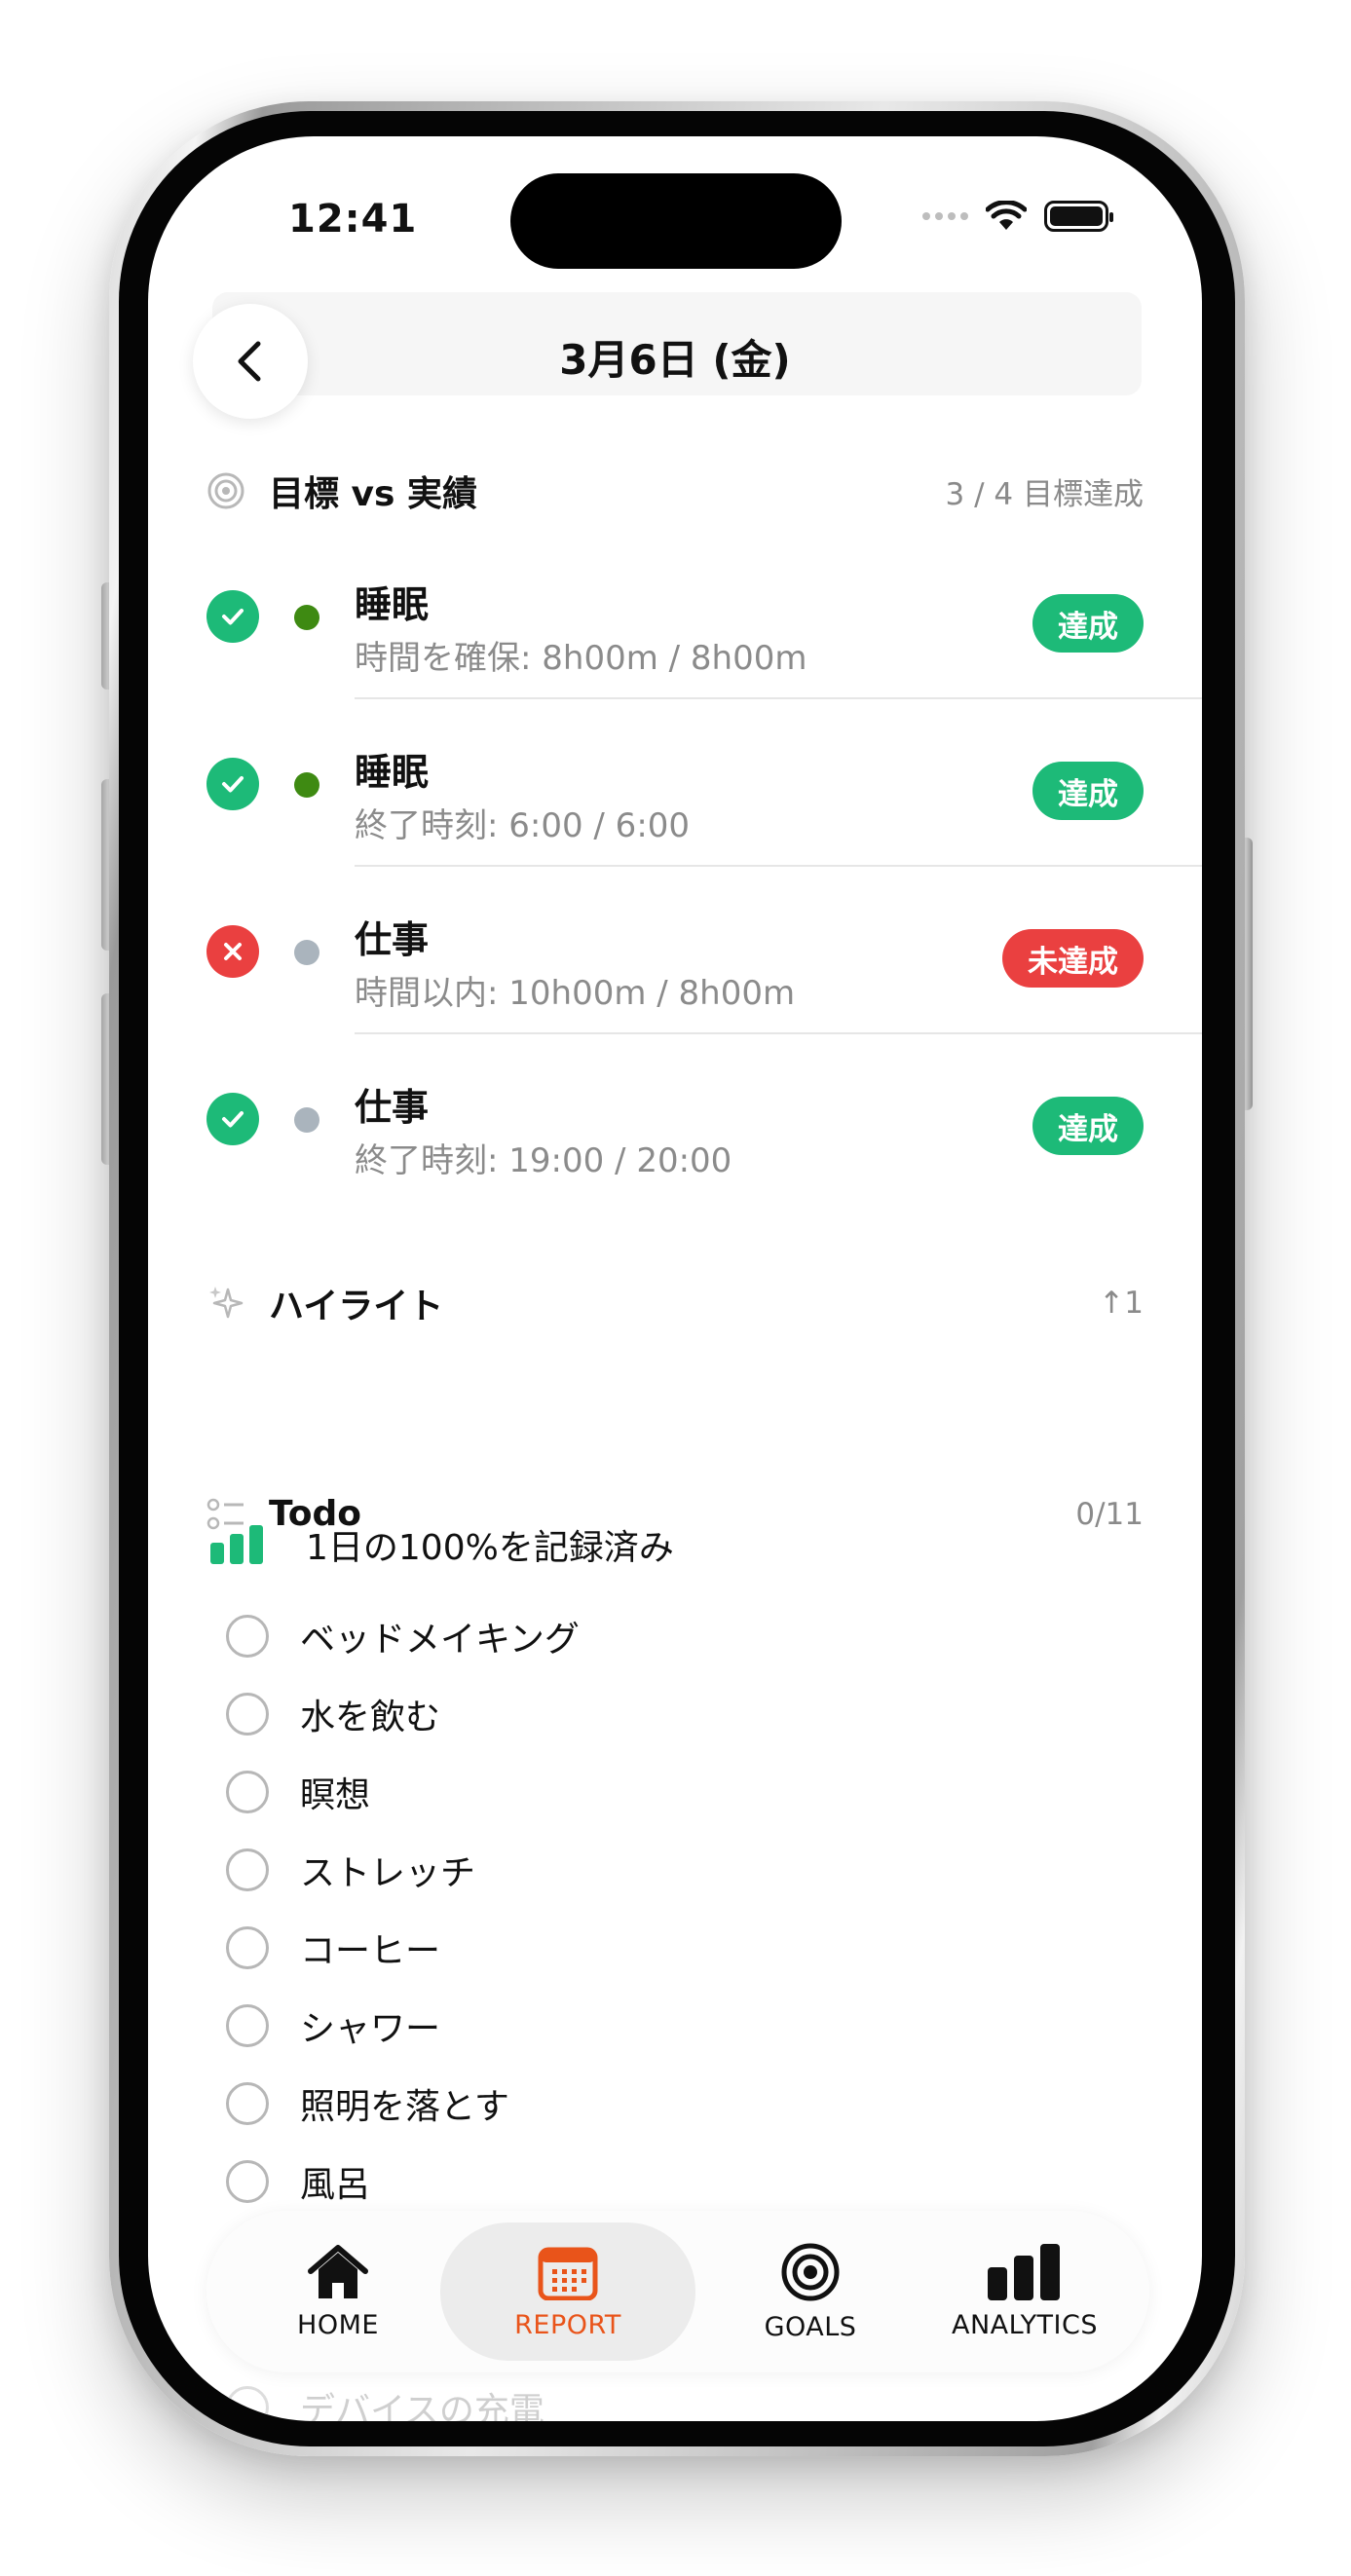 The width and height of the screenshot is (1351, 2576). Describe the element at coordinates (704, 616) in the screenshot. I see `goal-row: 睡眠 時間を確保: 8h00m / 8h00m 達成` at that location.